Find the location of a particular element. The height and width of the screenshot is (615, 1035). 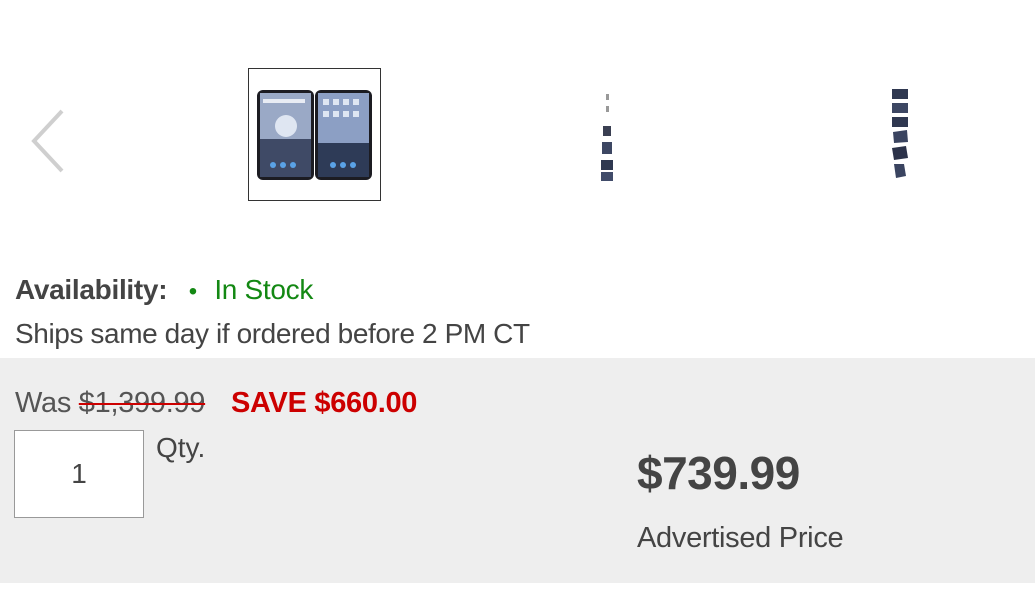

device-angles-image is located at coordinates (900, 133).